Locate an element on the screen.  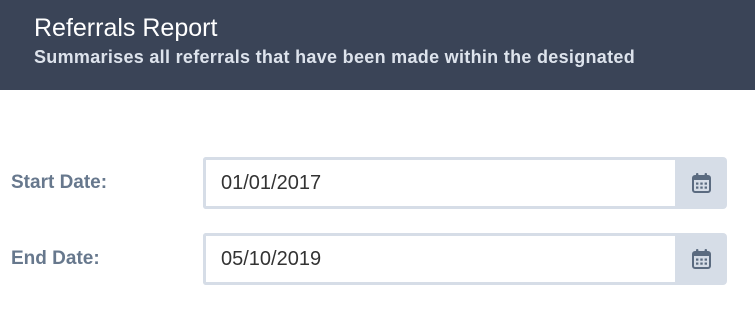
end-date-picker is located at coordinates (465, 259).